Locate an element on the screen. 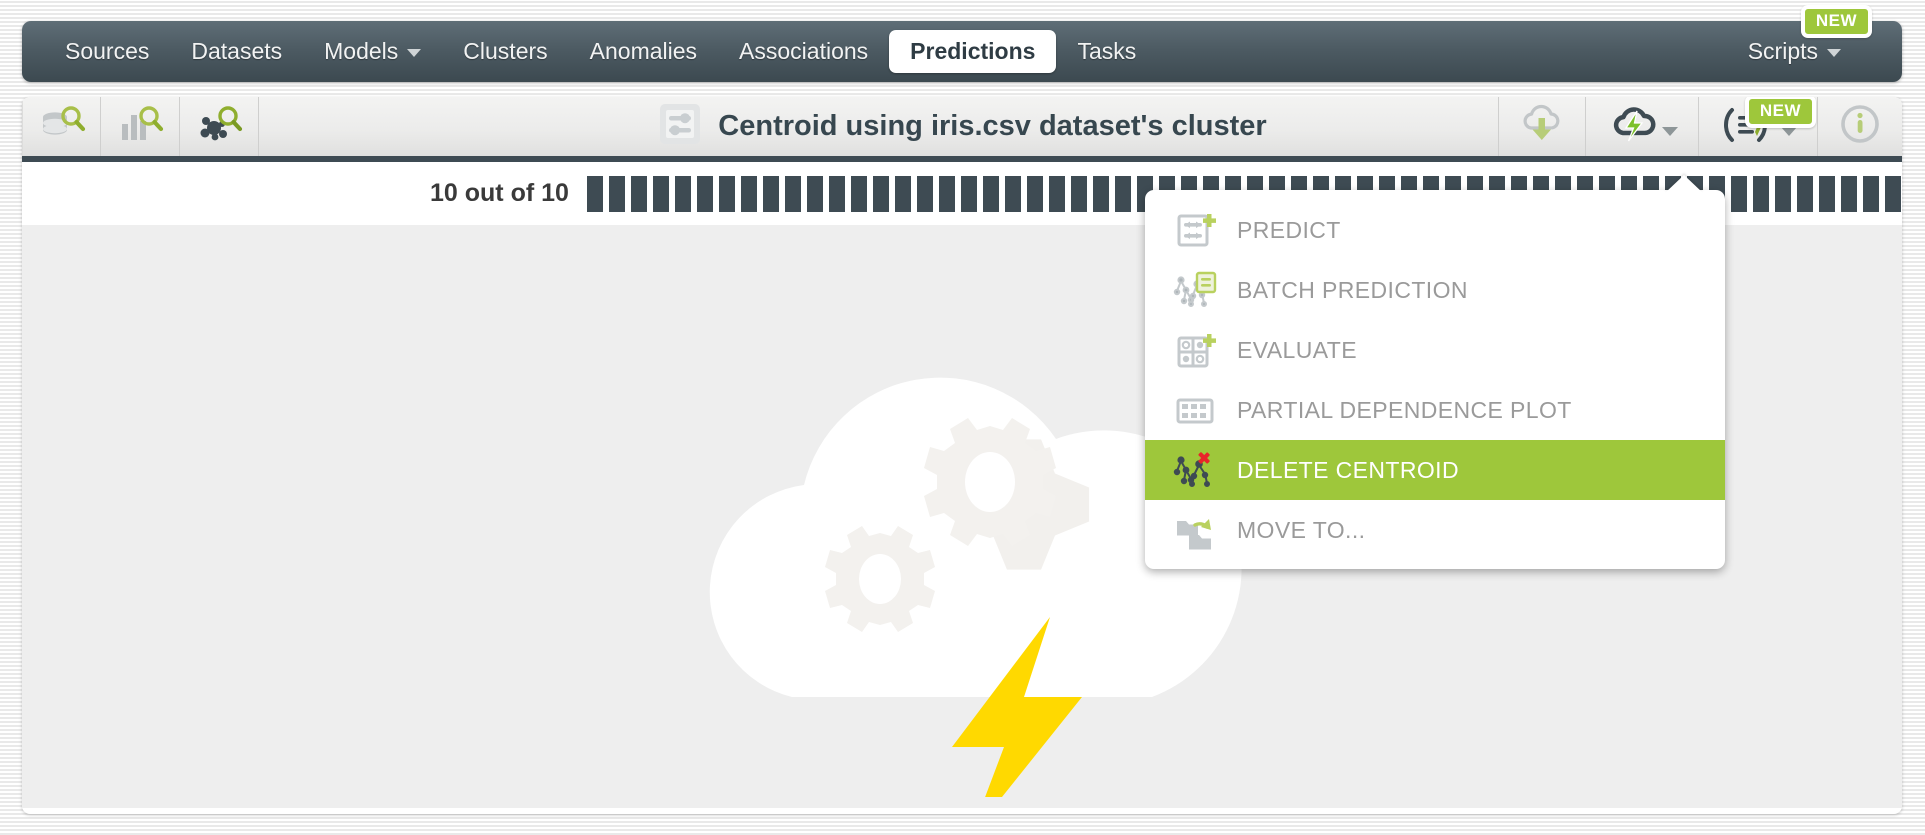 The width and height of the screenshot is (1925, 835). menu-item-label: PREDICT is located at coordinates (1289, 229).